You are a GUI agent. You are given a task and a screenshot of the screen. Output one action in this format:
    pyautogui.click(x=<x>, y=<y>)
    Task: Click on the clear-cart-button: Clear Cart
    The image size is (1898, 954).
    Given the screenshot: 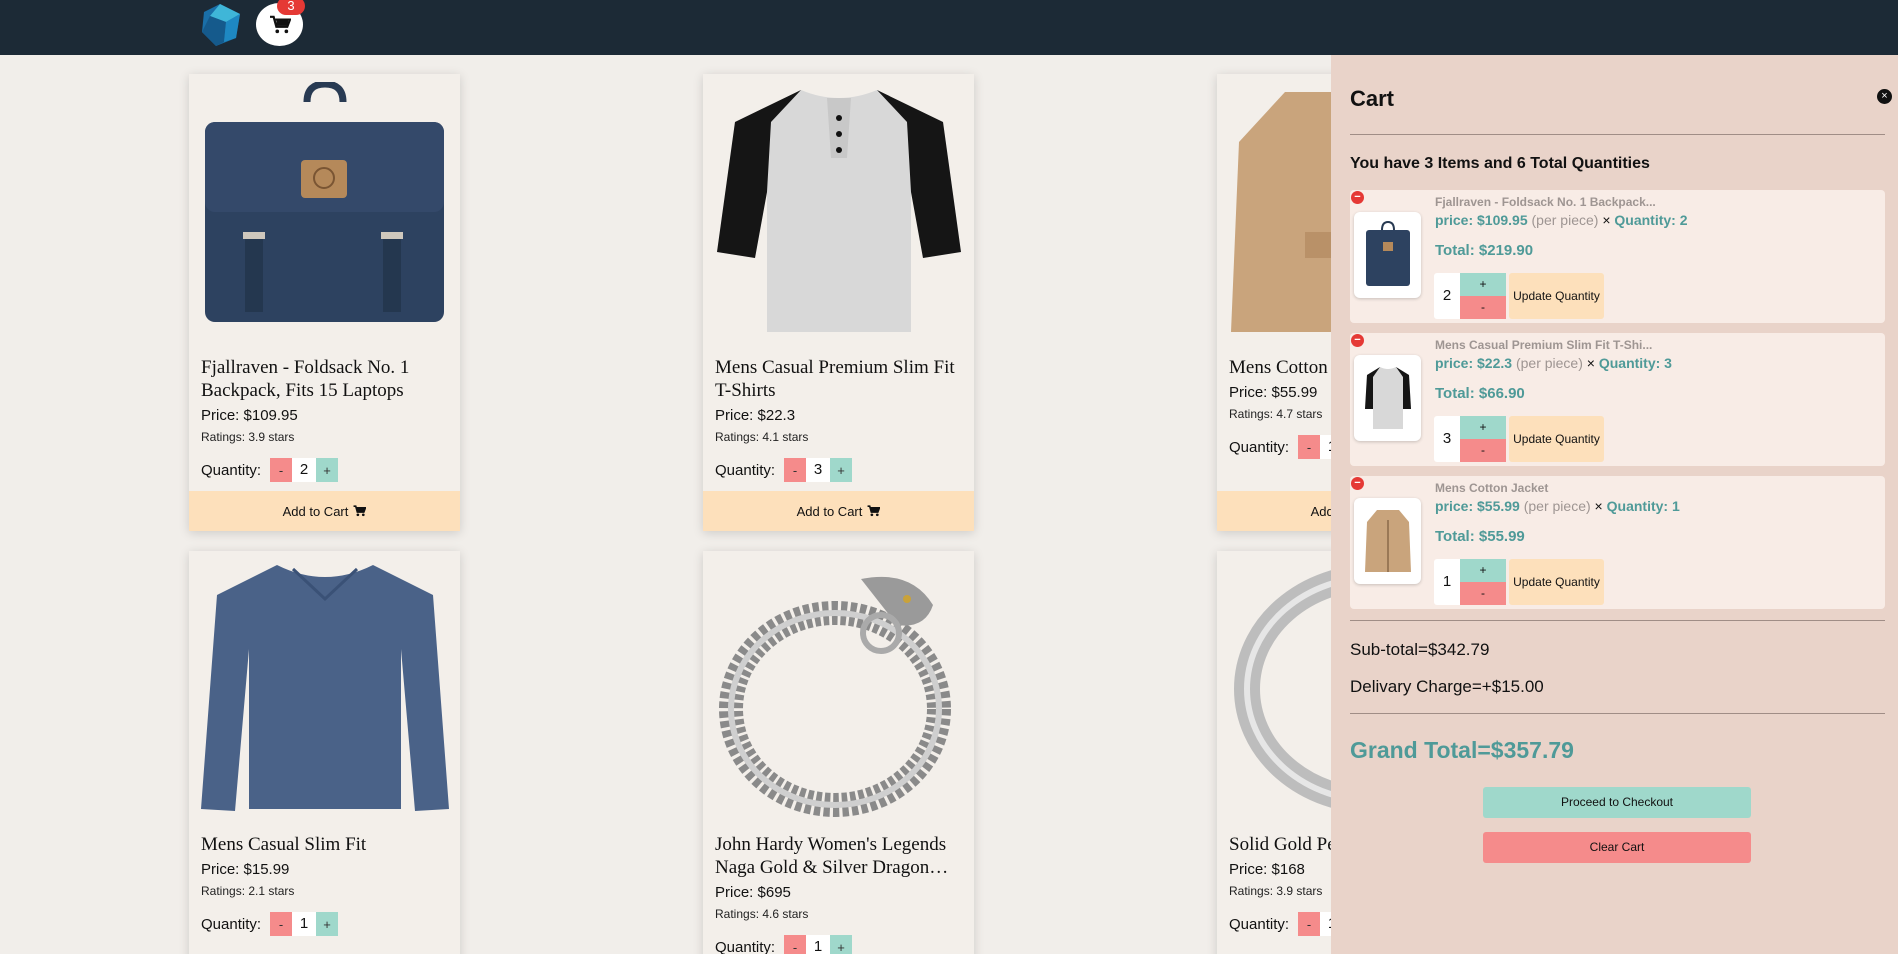 What is the action you would take?
    pyautogui.click(x=1617, y=847)
    